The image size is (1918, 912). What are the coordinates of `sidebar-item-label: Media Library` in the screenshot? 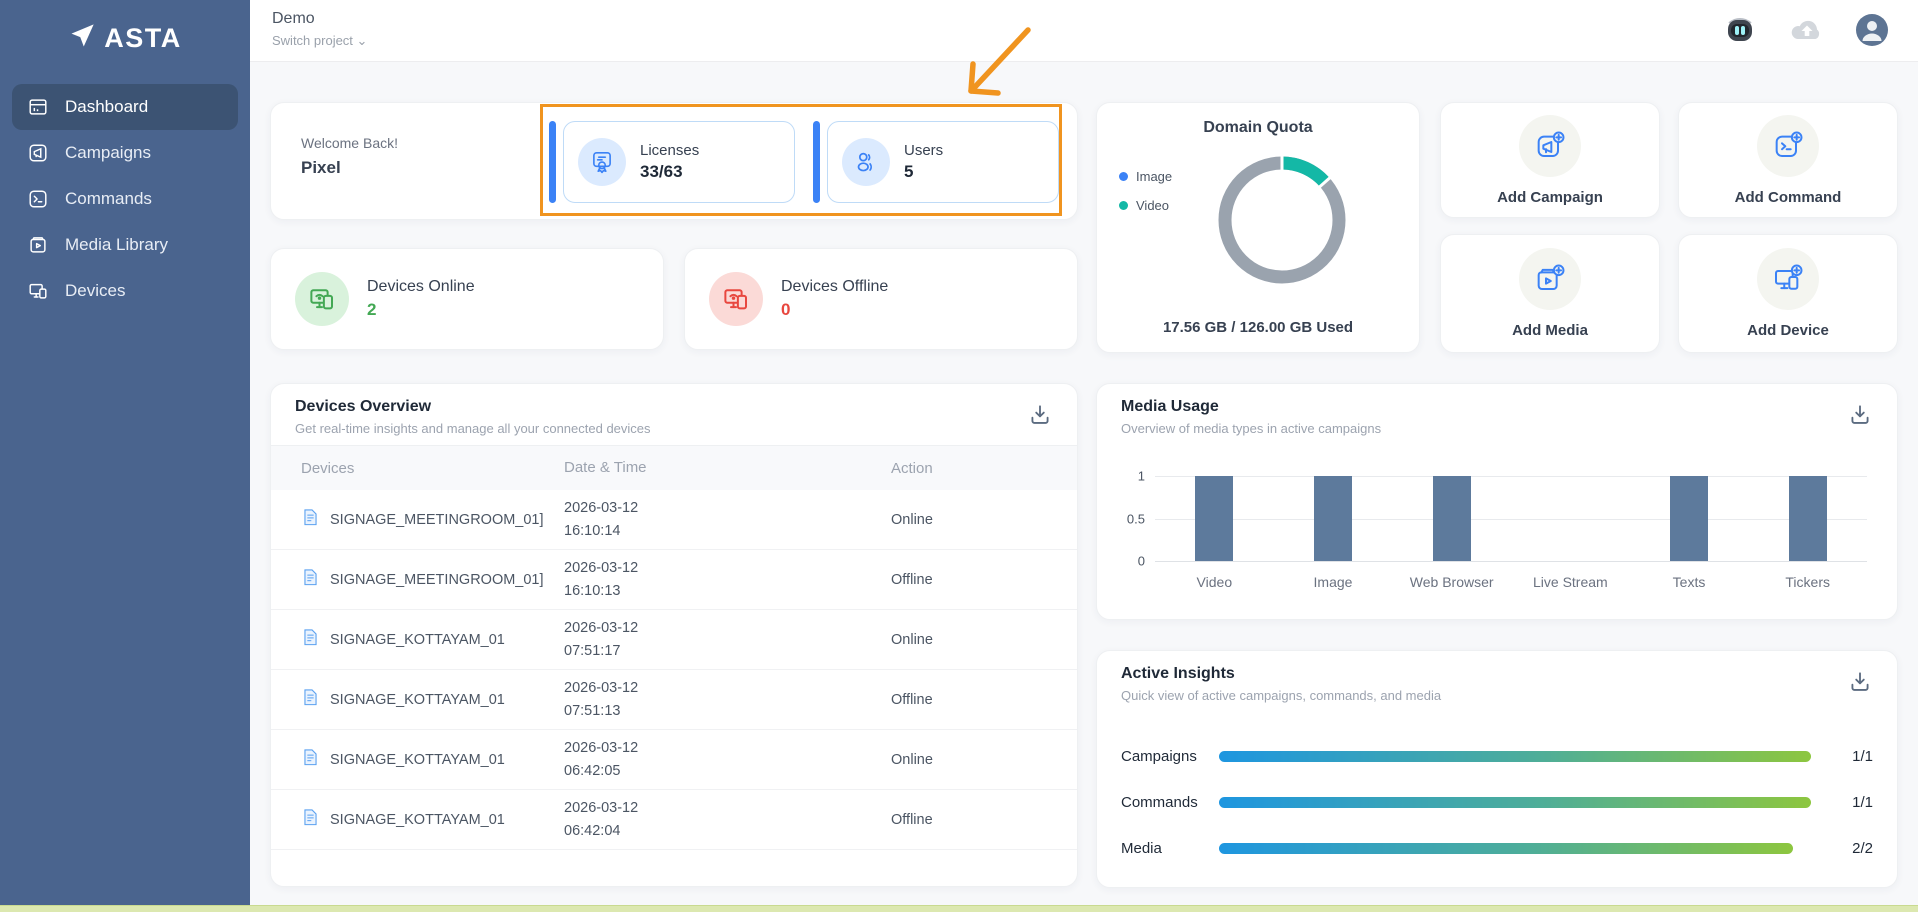 It's located at (116, 244).